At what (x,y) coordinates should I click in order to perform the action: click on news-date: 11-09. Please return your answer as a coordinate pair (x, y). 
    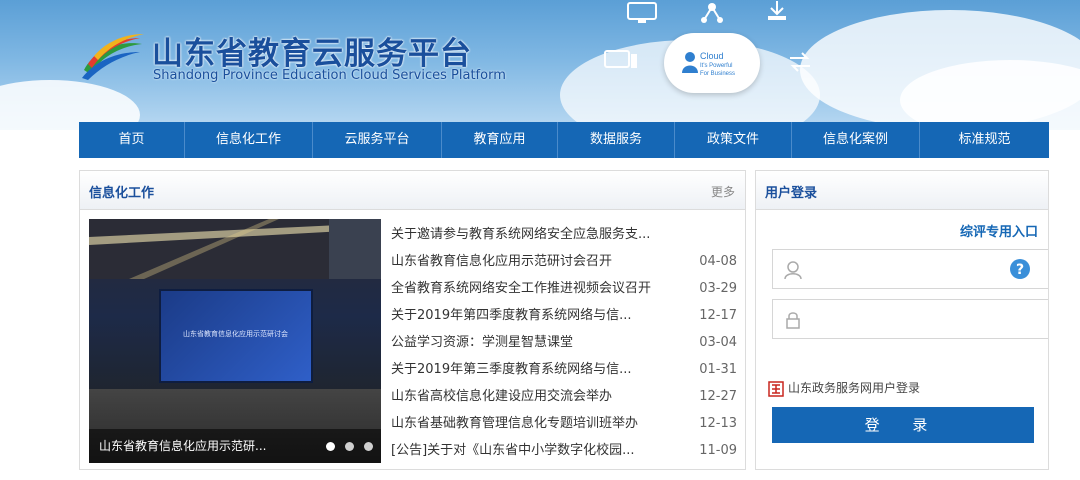
    Looking at the image, I should click on (718, 450).